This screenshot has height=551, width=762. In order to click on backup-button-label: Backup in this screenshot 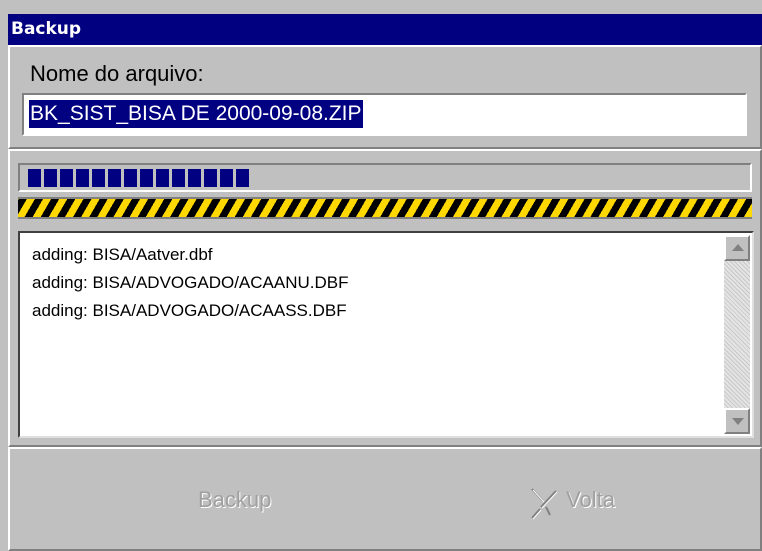, I will do `click(235, 499)`.